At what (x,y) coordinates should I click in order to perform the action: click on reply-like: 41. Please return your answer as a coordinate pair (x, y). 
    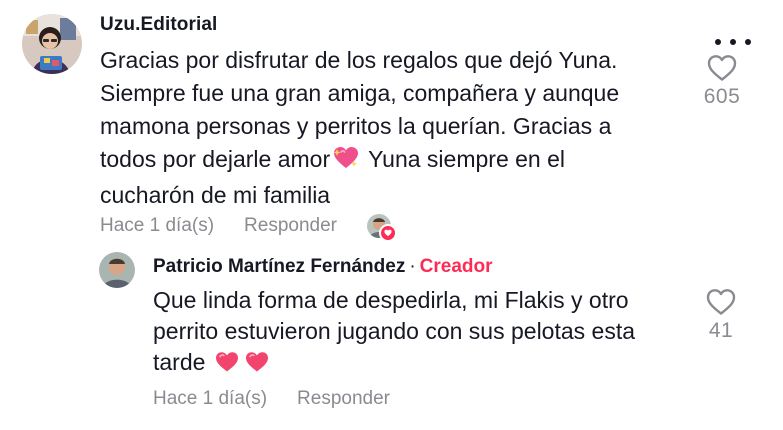
    Looking at the image, I should click on (721, 315).